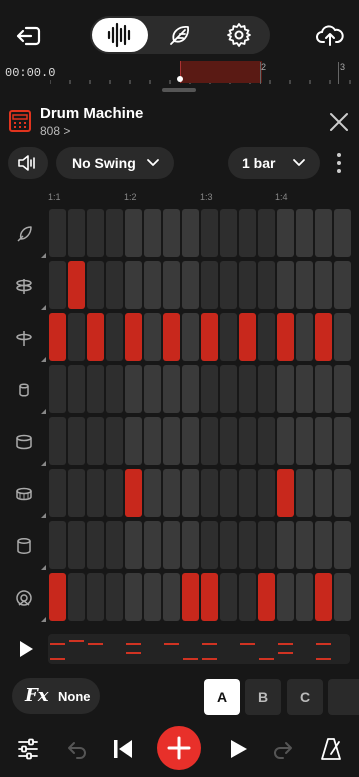 The height and width of the screenshot is (777, 359). Describe the element at coordinates (28, 749) in the screenshot. I see `mixer-button` at that location.